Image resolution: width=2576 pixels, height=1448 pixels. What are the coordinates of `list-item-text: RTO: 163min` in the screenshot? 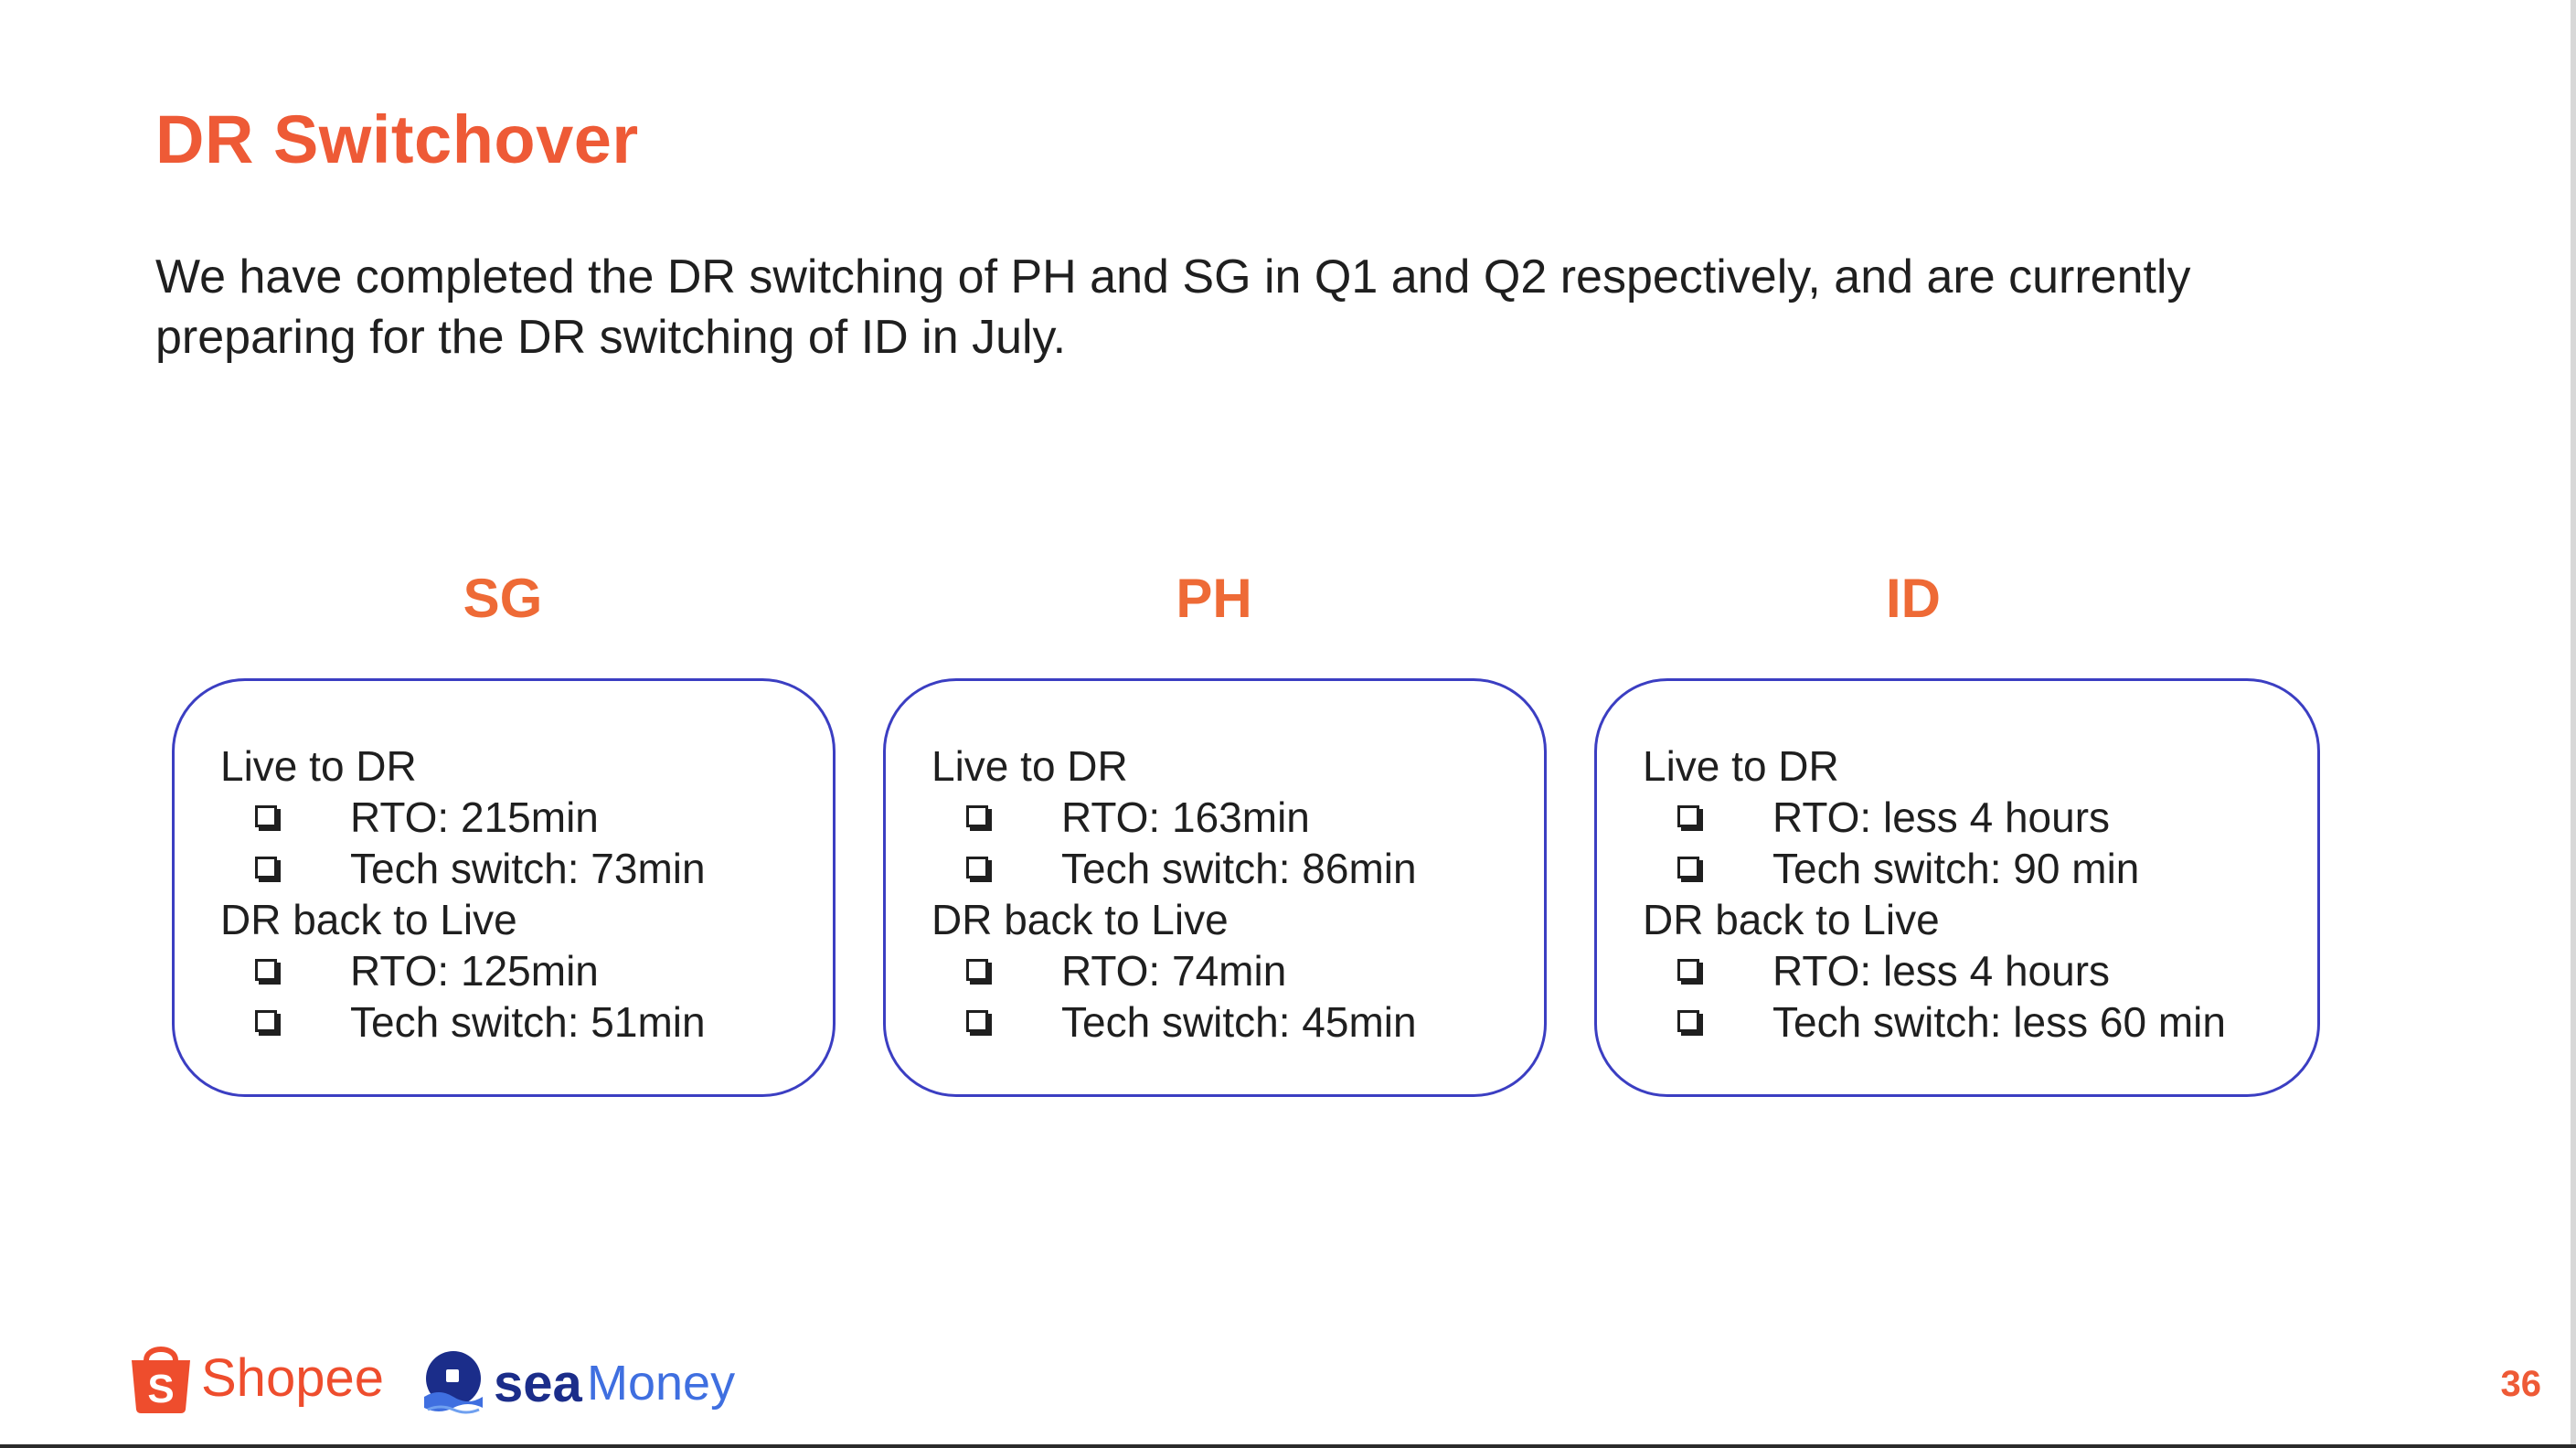 It's located at (1185, 817).